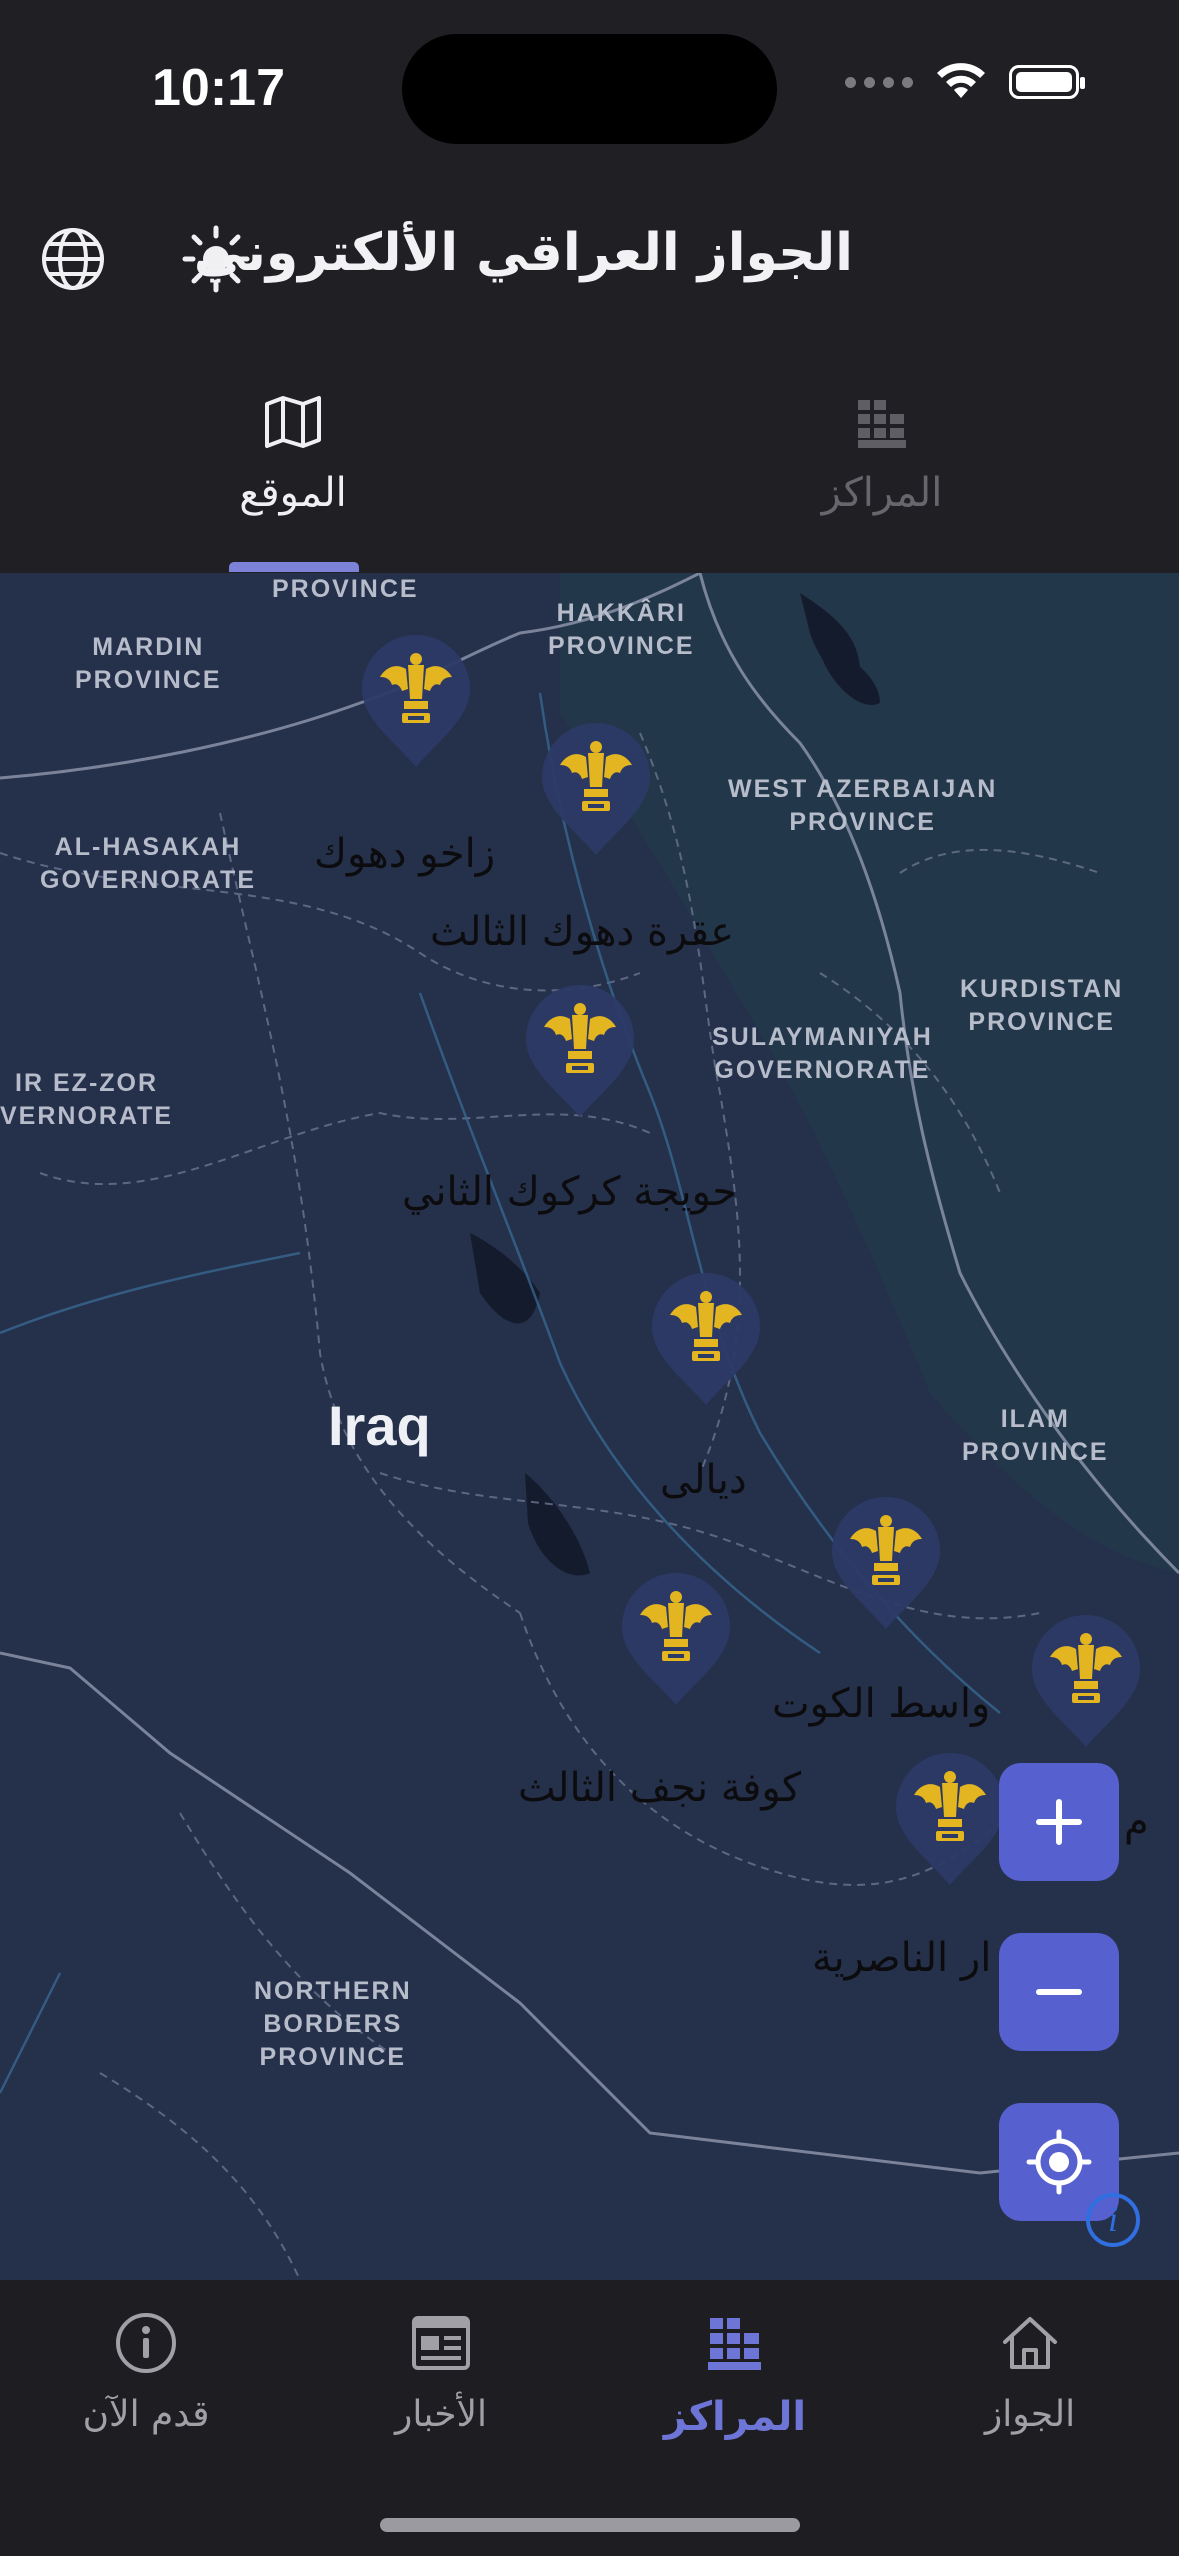 The width and height of the screenshot is (1179, 2556). What do you see at coordinates (703, 1480) in the screenshot?
I see `center-label: ديالى` at bounding box center [703, 1480].